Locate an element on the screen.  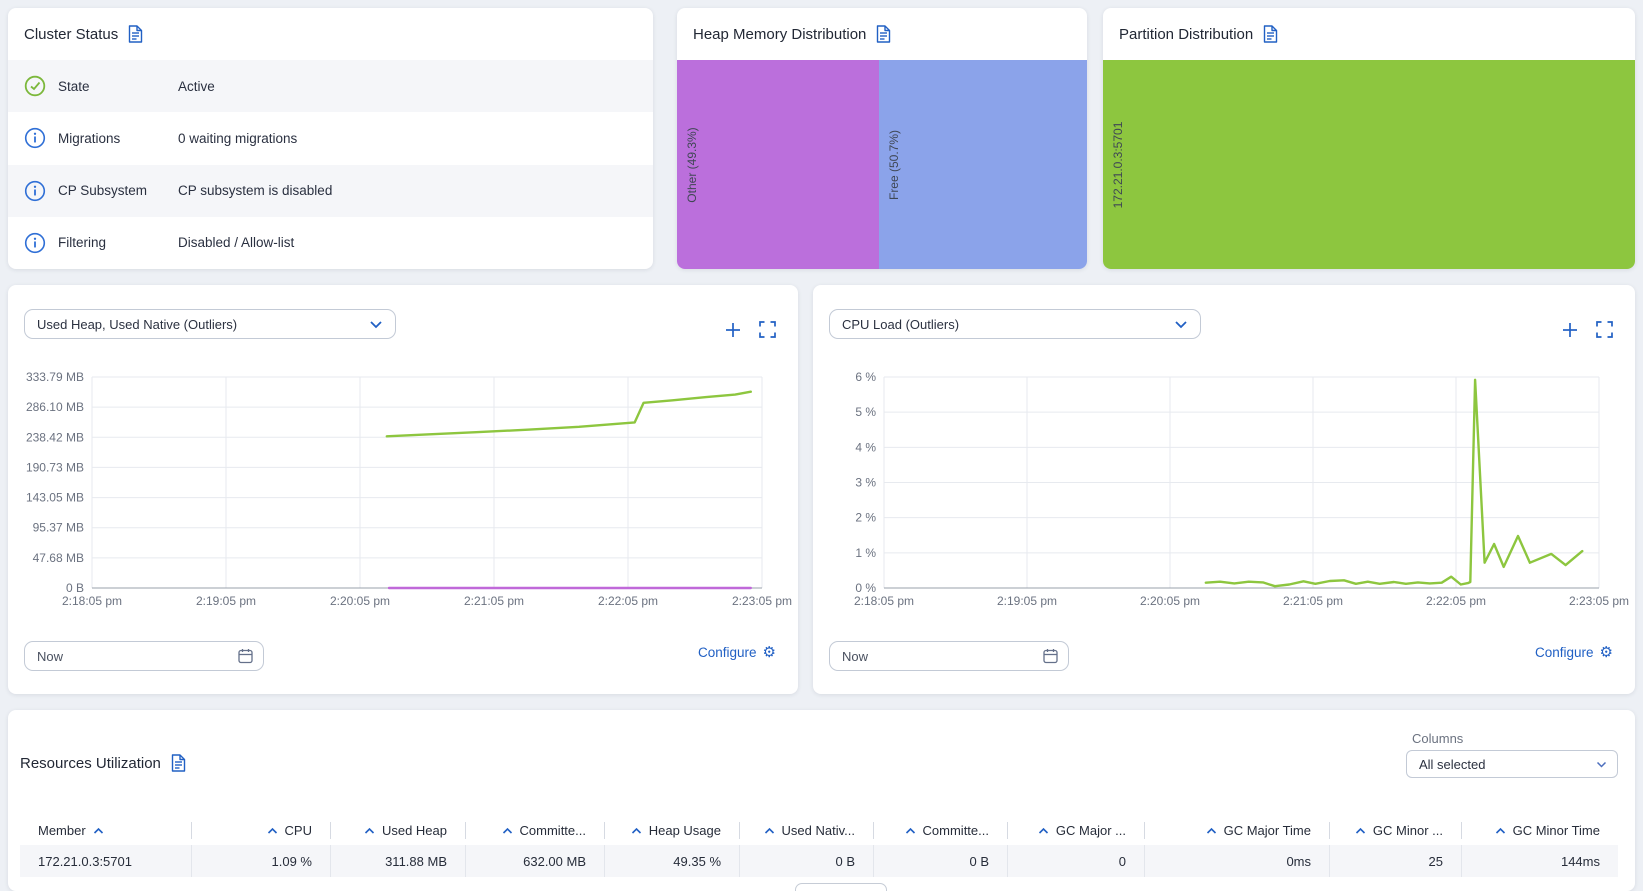
svg-text: 2:23:05 pm is located at coordinates (762, 601).